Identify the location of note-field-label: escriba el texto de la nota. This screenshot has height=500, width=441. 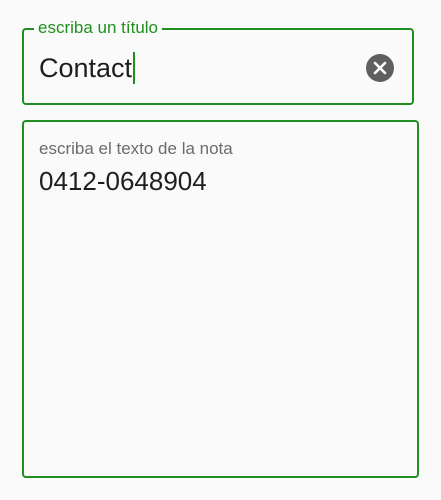
(136, 148).